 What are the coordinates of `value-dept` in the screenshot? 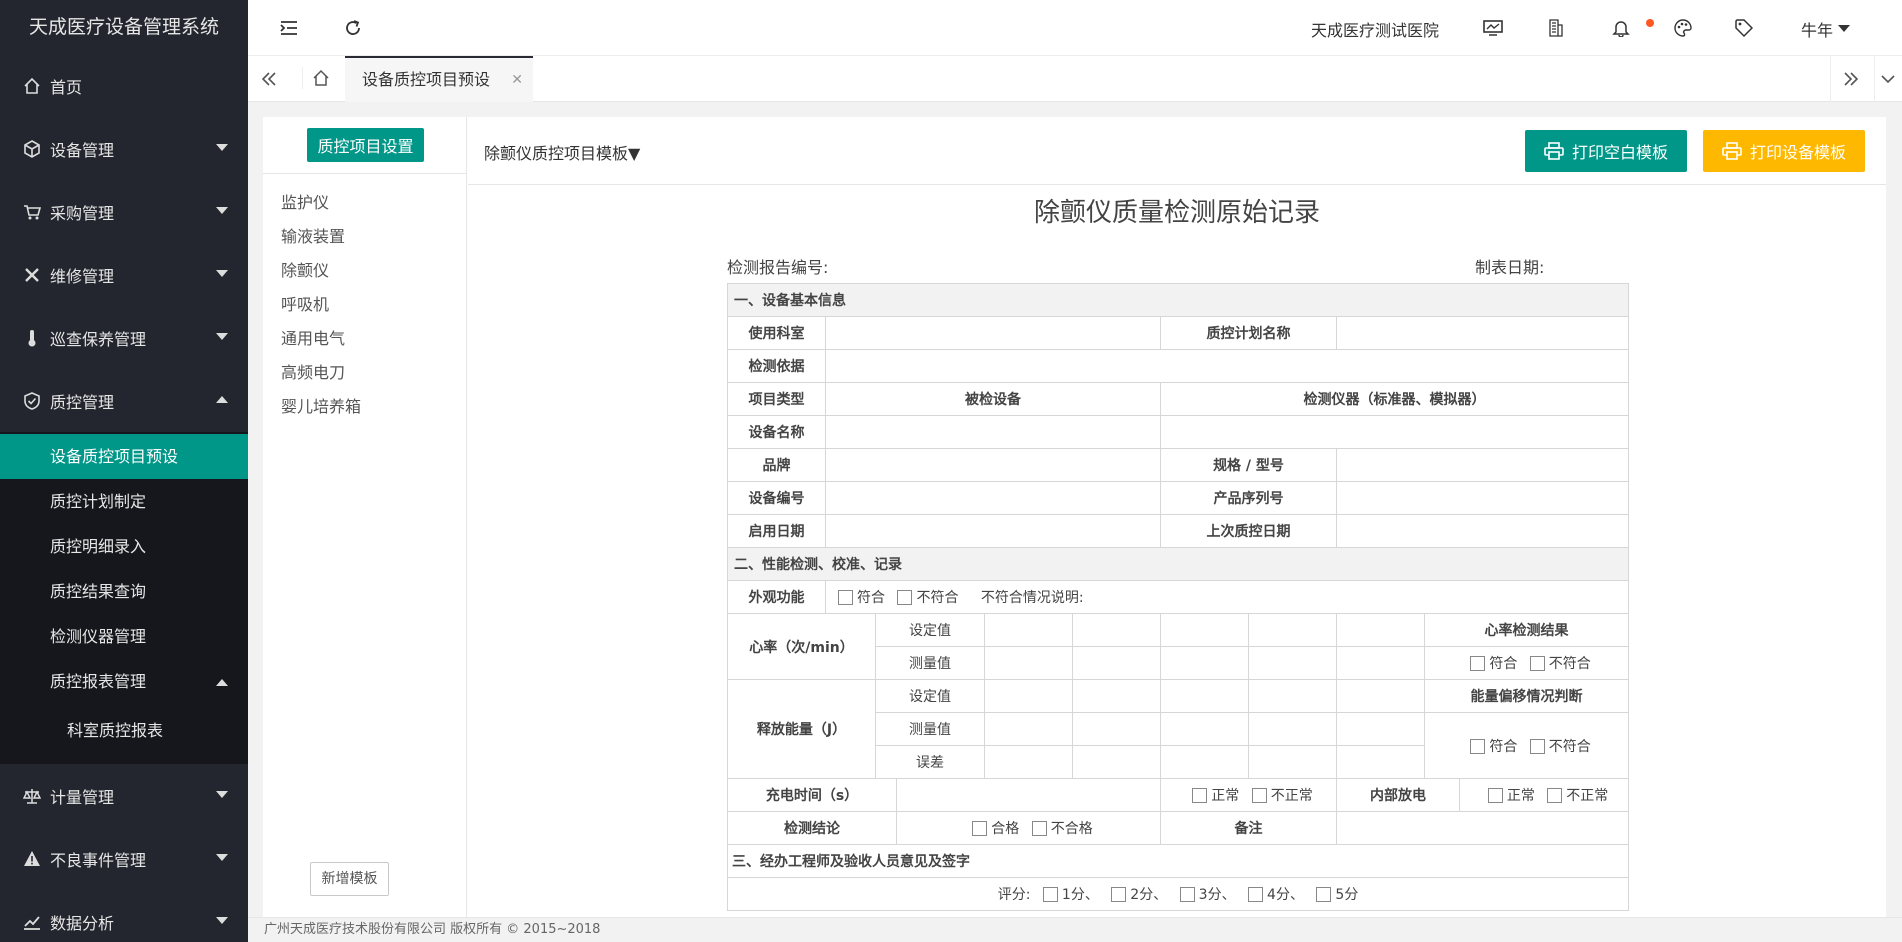 It's located at (993, 333).